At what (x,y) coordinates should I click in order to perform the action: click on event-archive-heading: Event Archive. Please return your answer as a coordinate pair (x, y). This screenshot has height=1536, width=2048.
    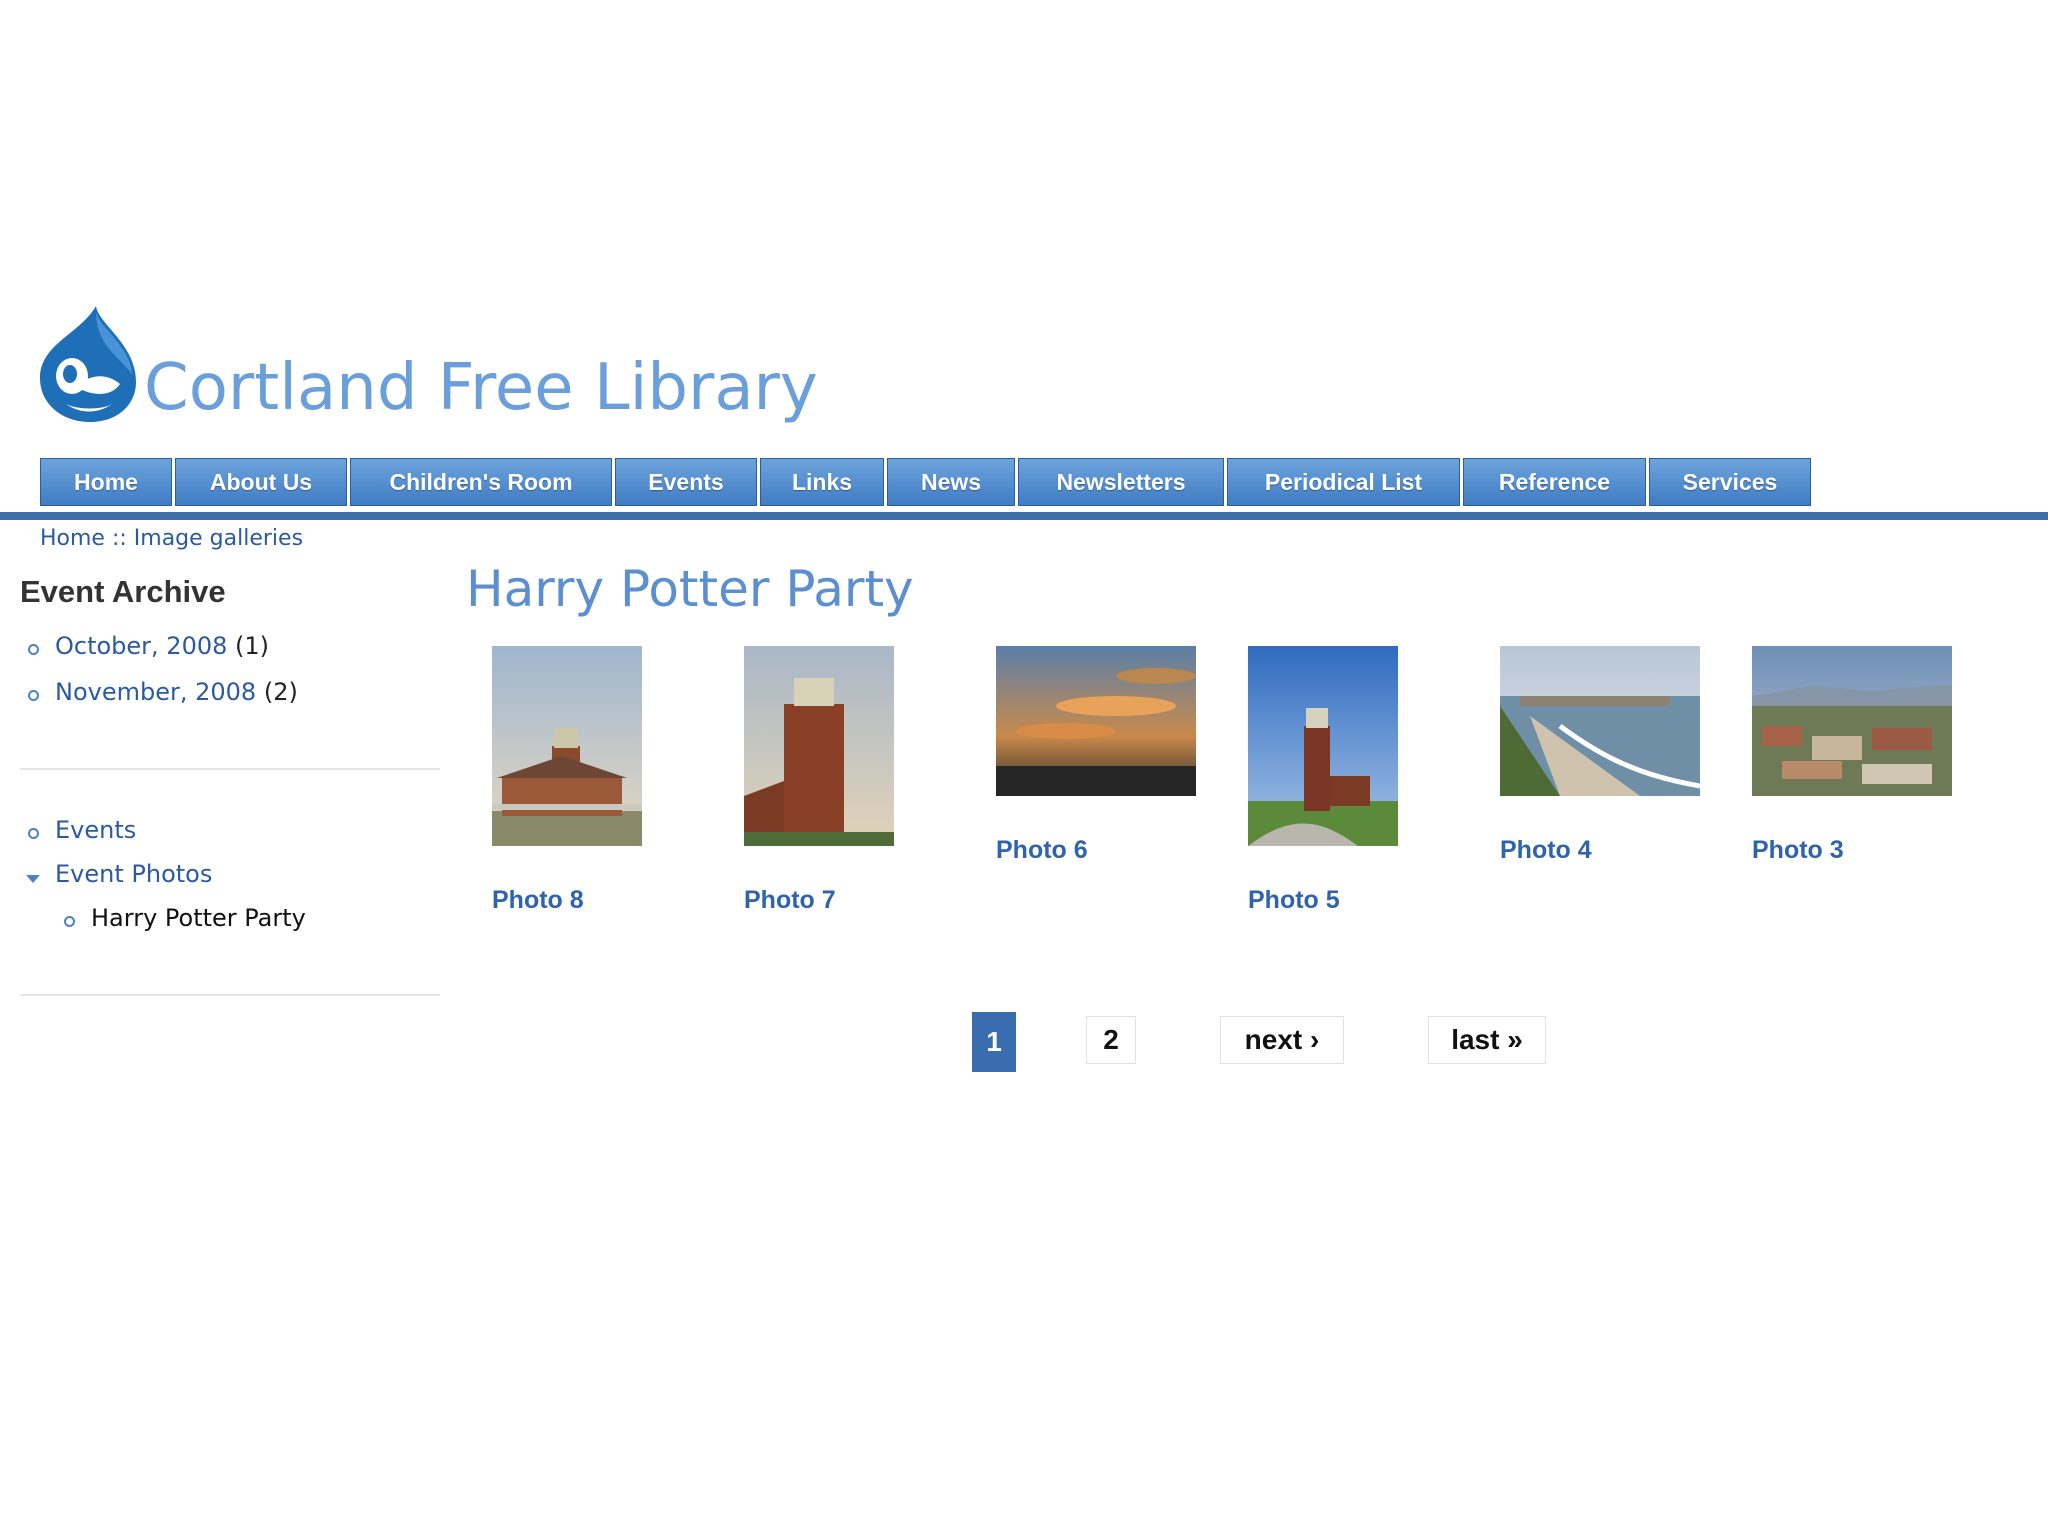
    Looking at the image, I should click on (123, 591).